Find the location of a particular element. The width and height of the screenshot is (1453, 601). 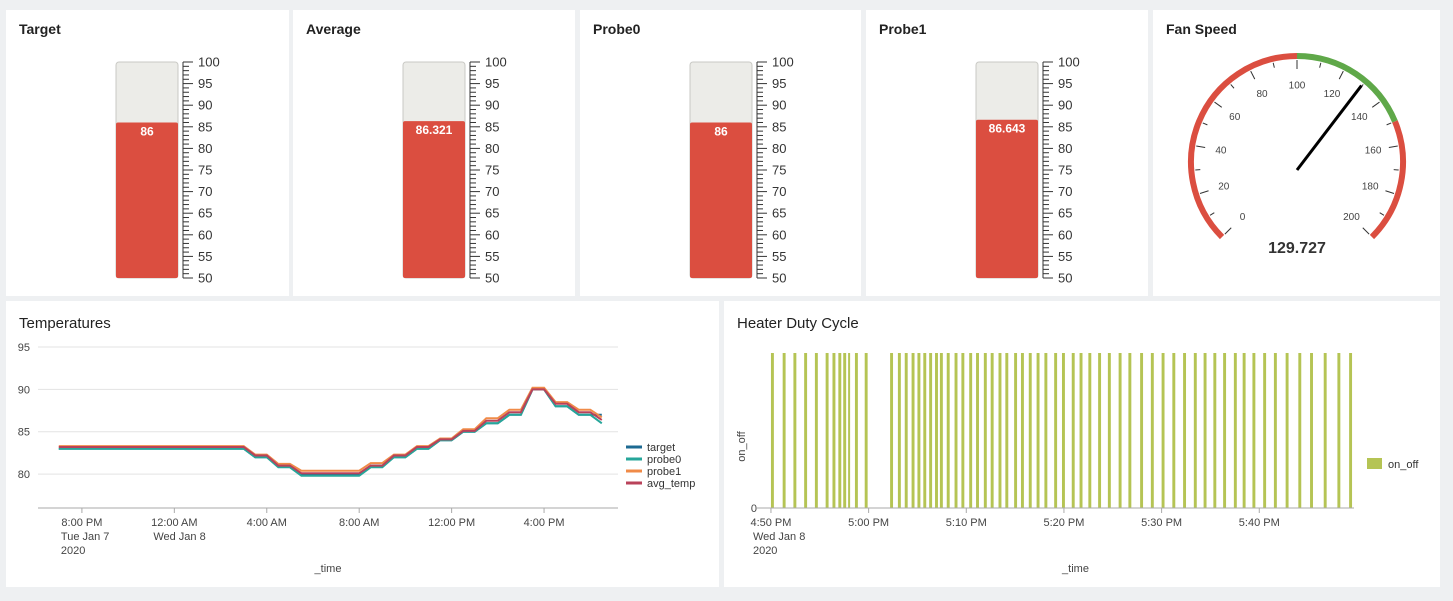

legend-swatch is located at coordinates (1374, 463).